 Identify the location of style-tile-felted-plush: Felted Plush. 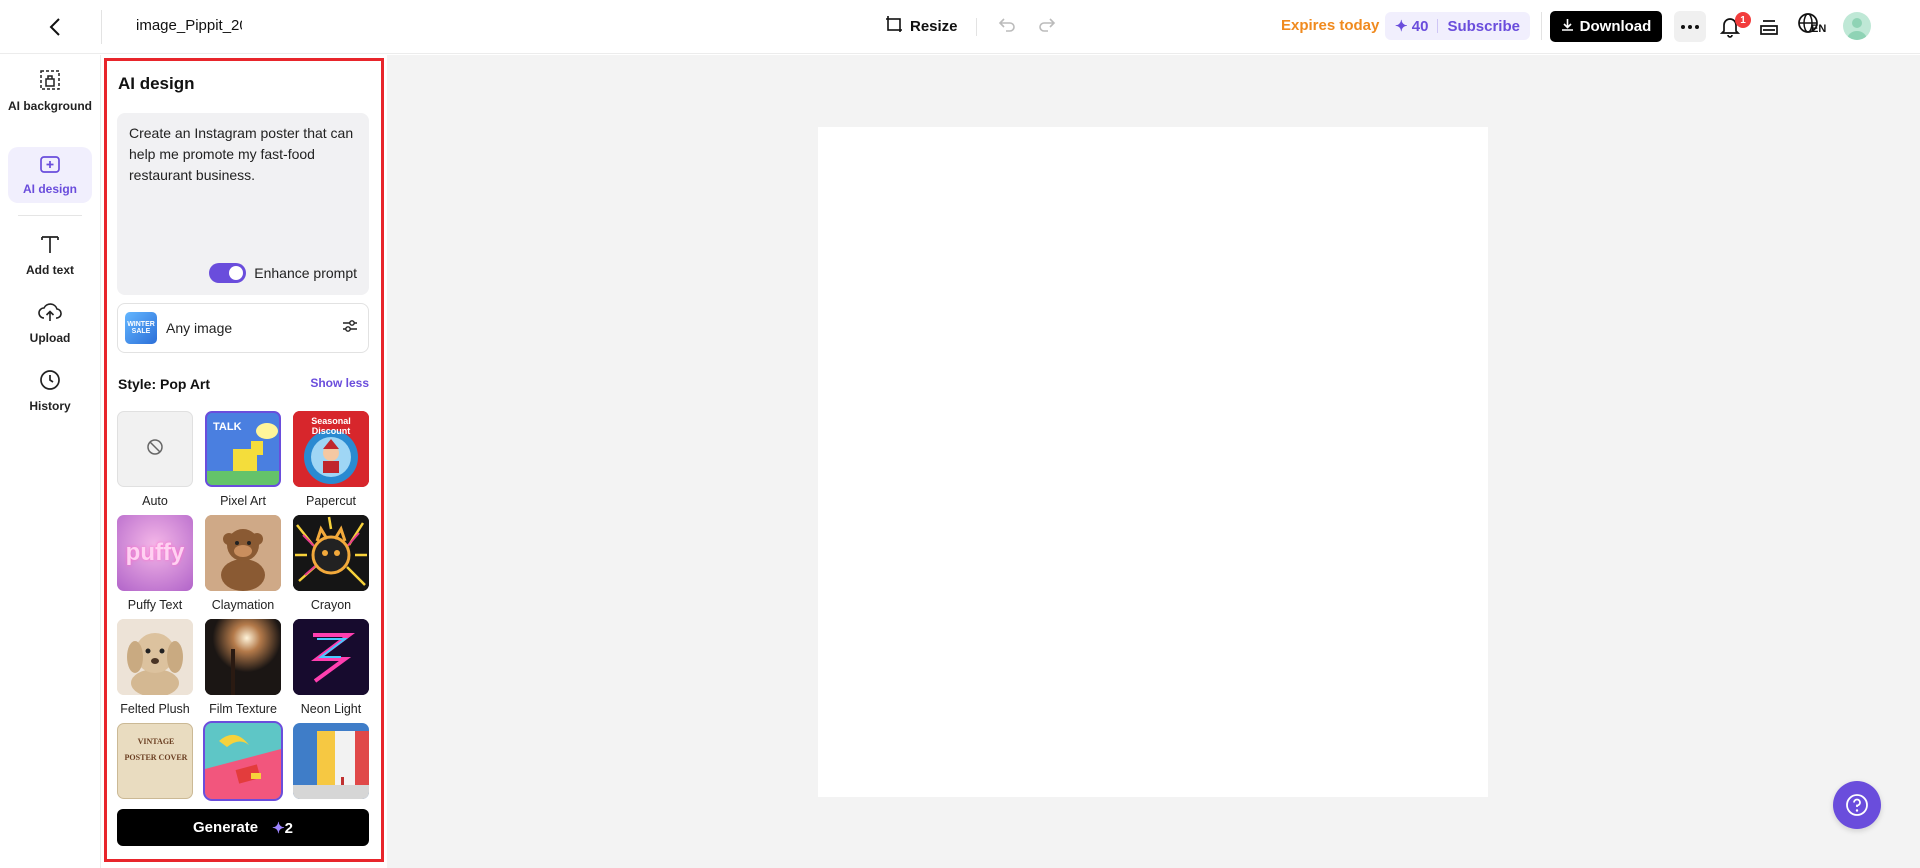
(155, 667).